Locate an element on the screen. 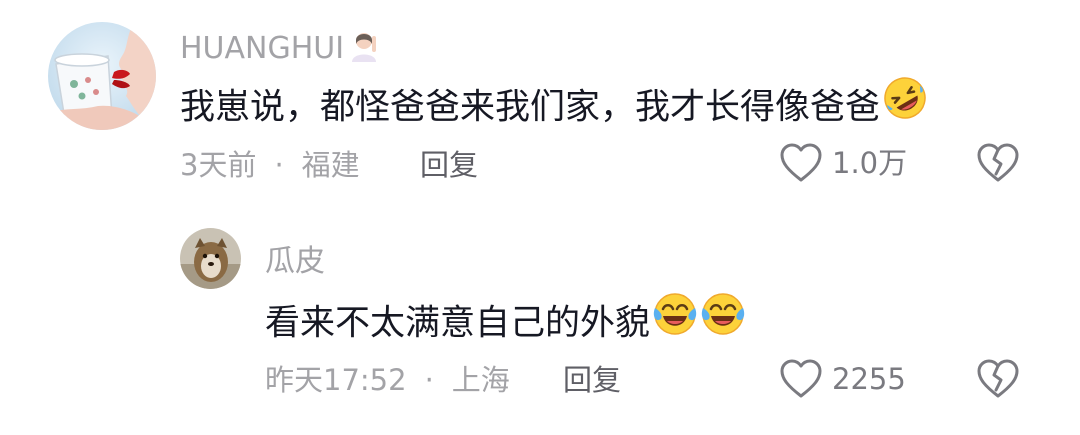  comment-text: 我崽说，都怪爸爸来我们家，我才长得像爸爸 is located at coordinates (554, 107).